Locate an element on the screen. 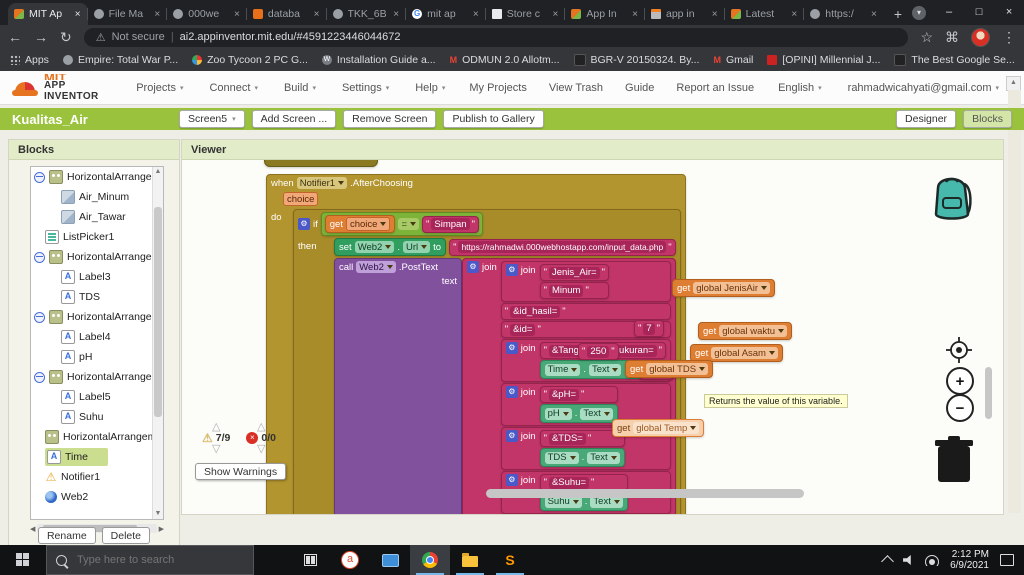 The image size is (1024, 575). blocks-button: Blocks is located at coordinates (987, 119).